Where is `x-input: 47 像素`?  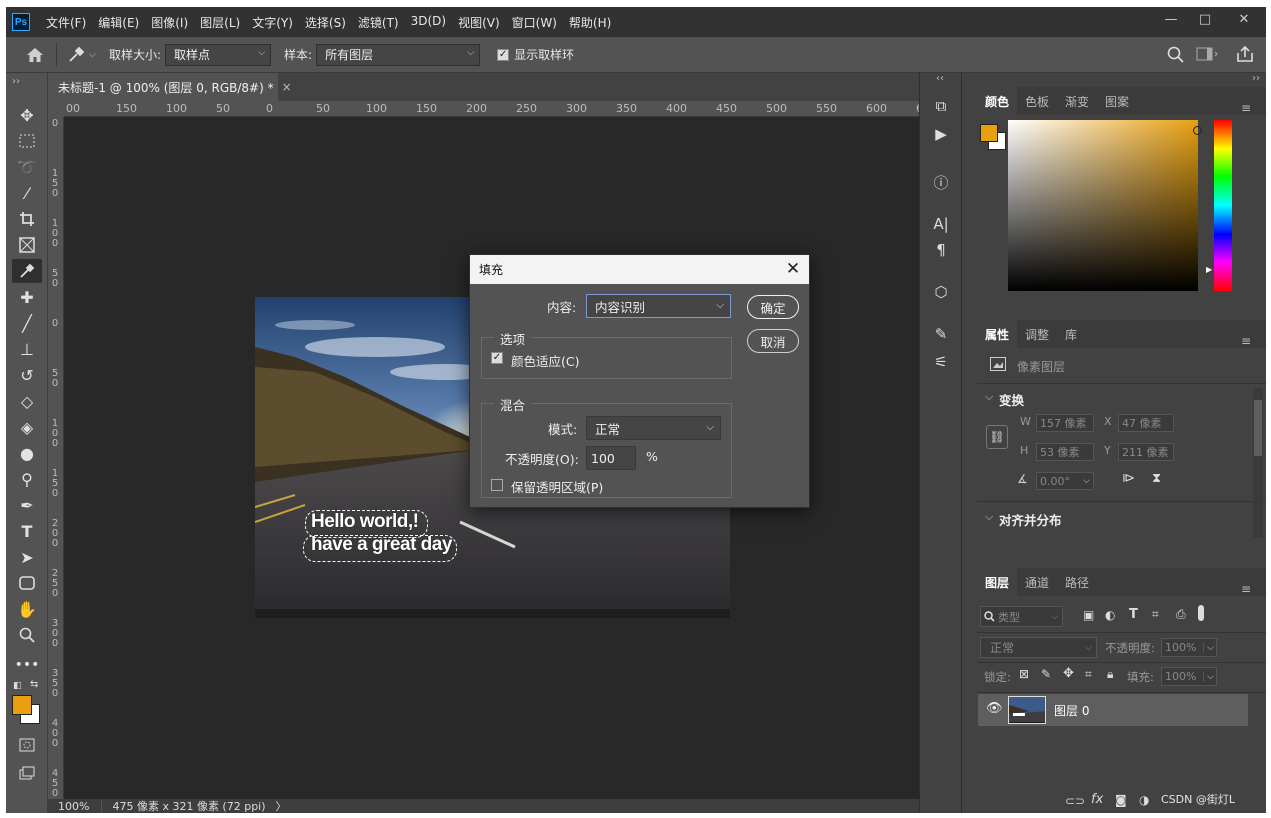
x-input: 47 像素 is located at coordinates (1146, 423).